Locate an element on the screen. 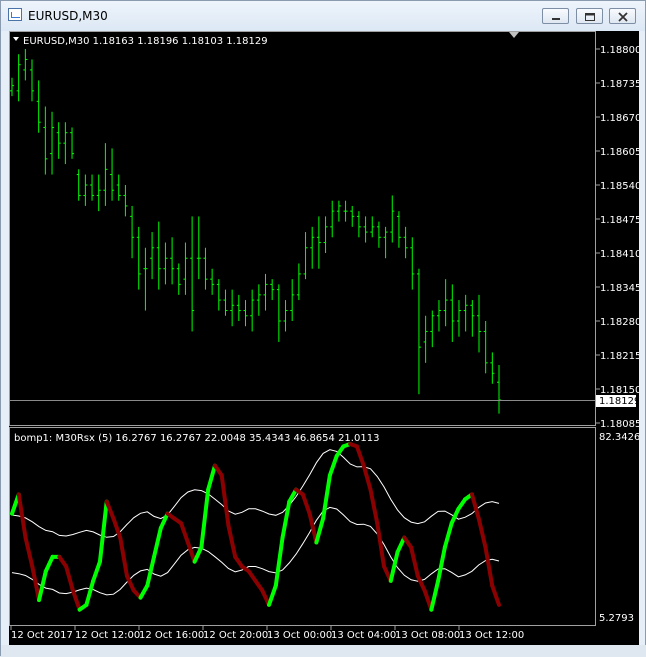  time-axis-label: 12 Oct 2017 is located at coordinates (42, 635).